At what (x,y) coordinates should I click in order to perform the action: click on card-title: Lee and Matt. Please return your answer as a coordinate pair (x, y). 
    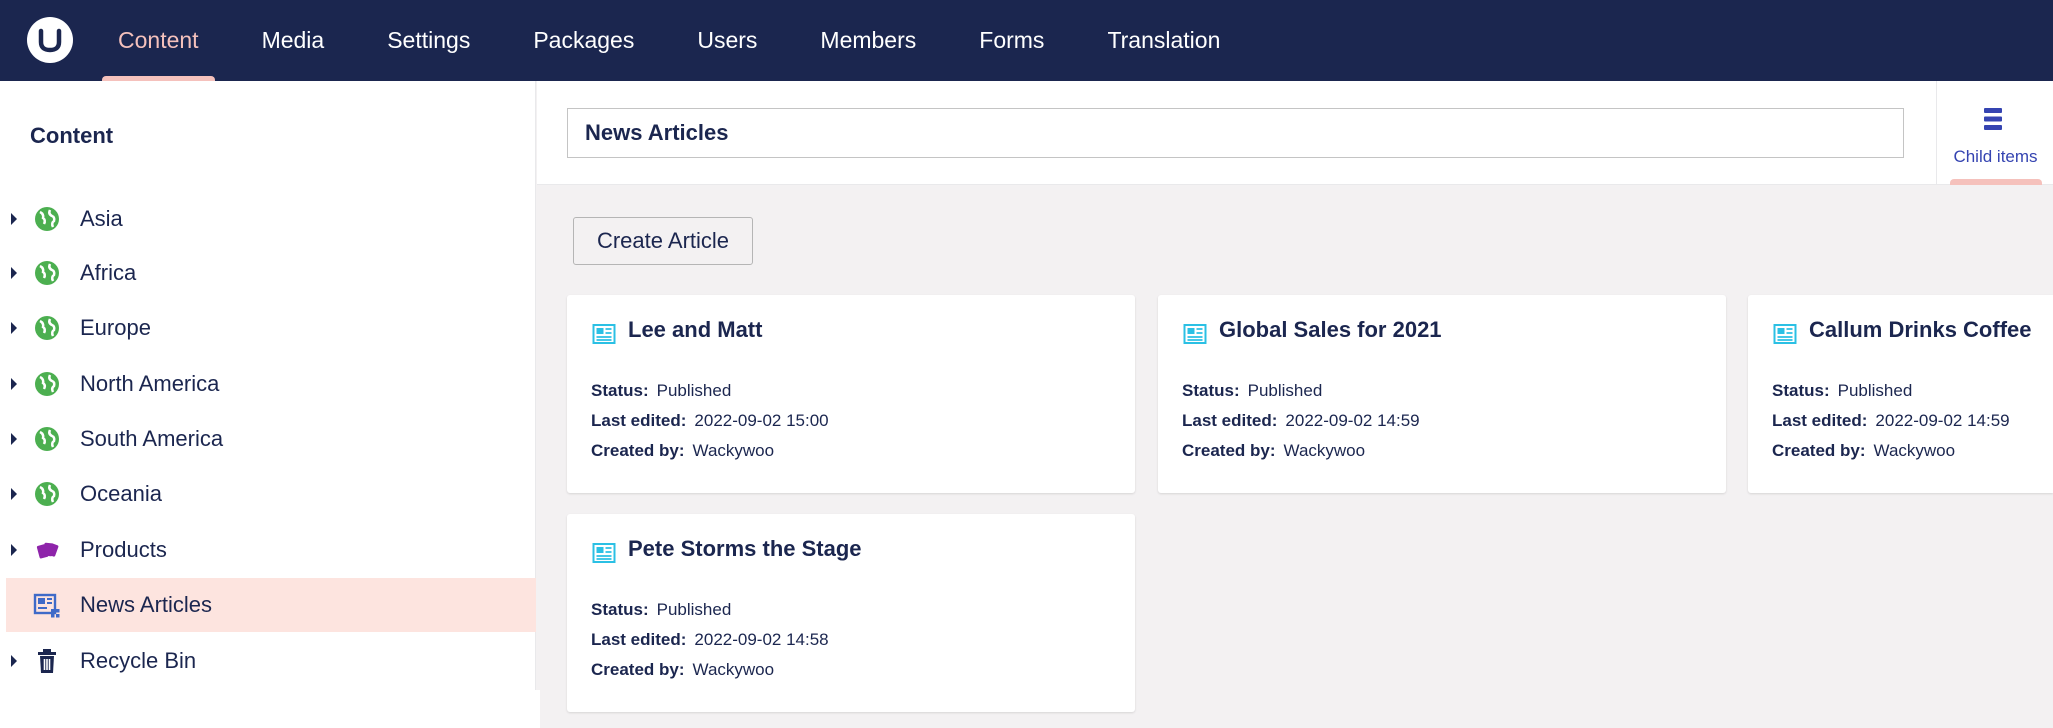
    Looking at the image, I should click on (695, 330).